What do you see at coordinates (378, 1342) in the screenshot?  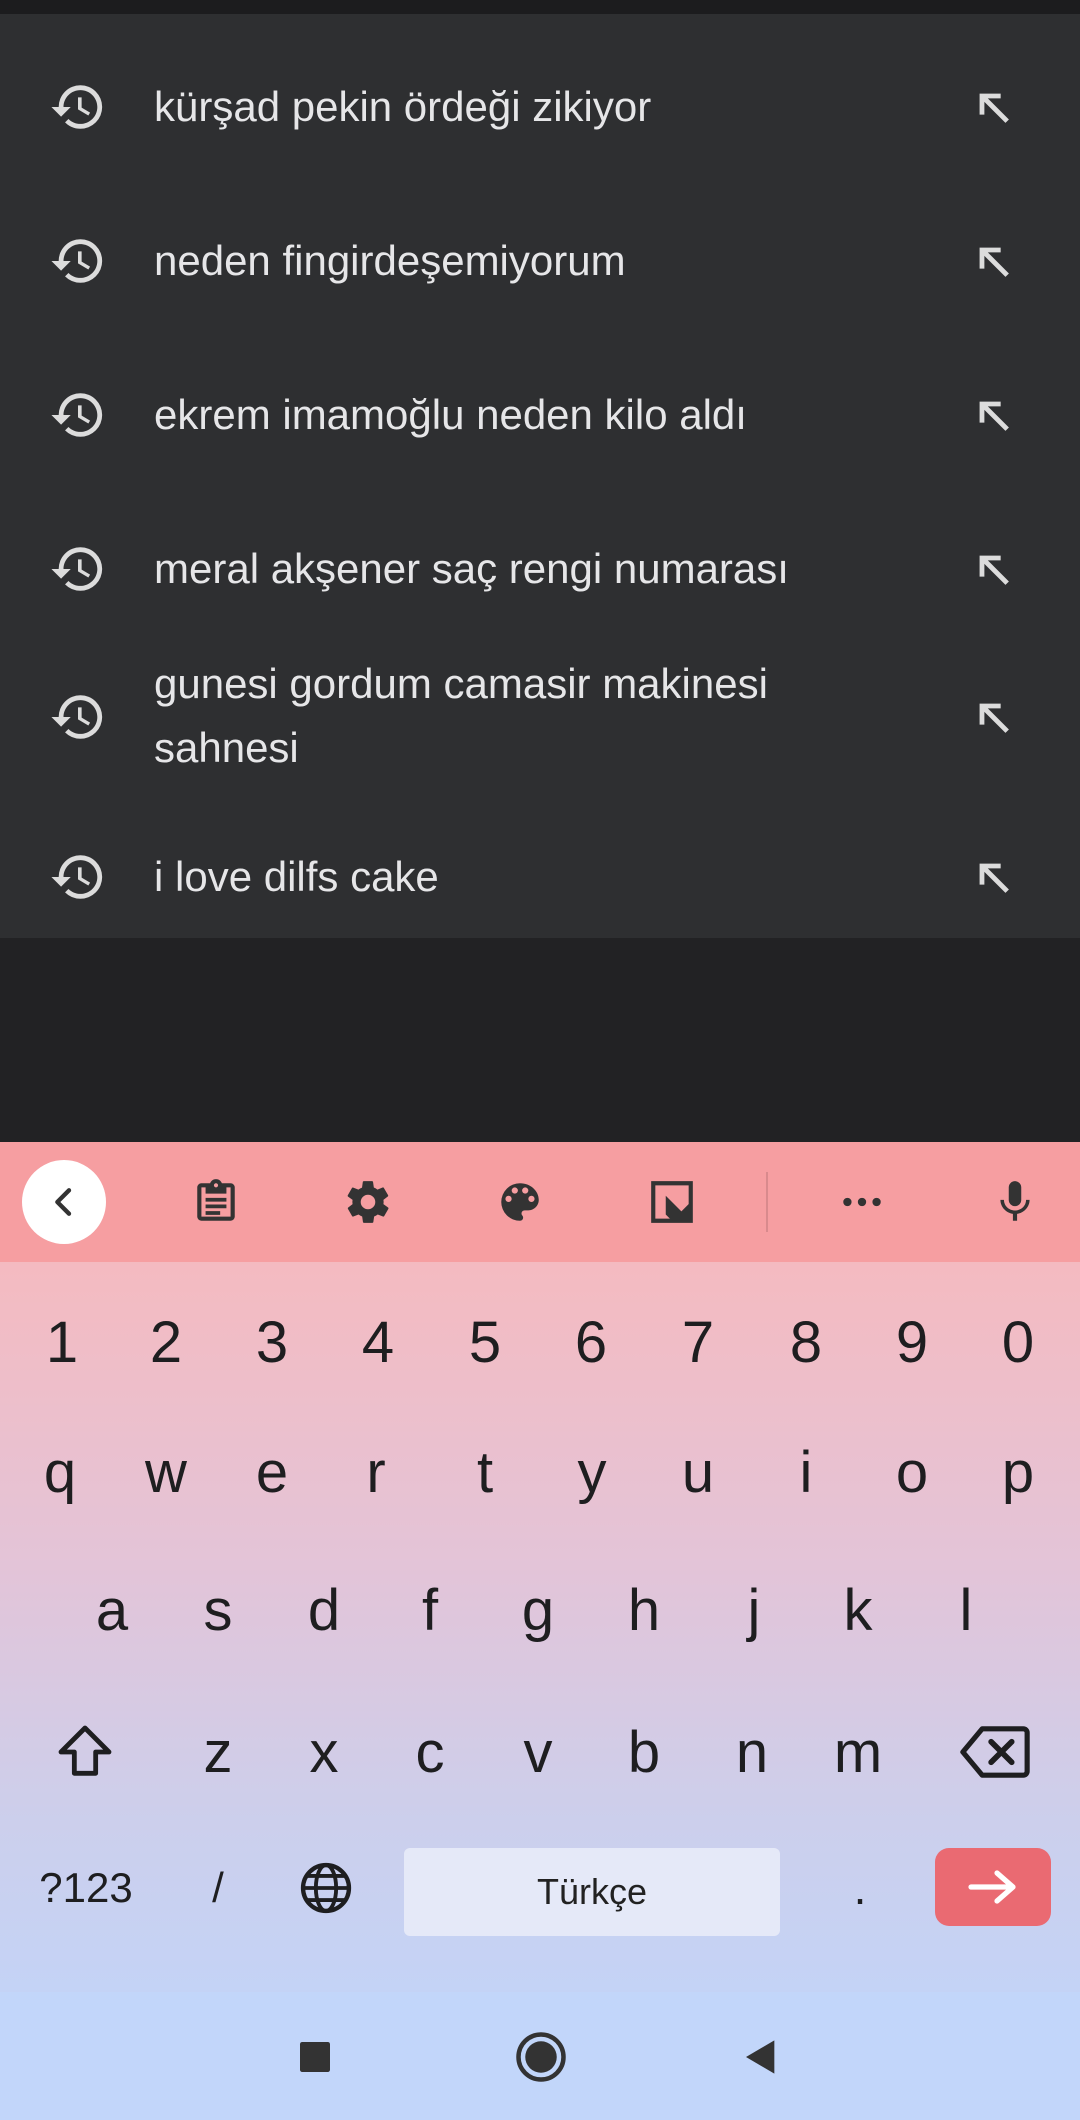 I see `key-4: 4` at bounding box center [378, 1342].